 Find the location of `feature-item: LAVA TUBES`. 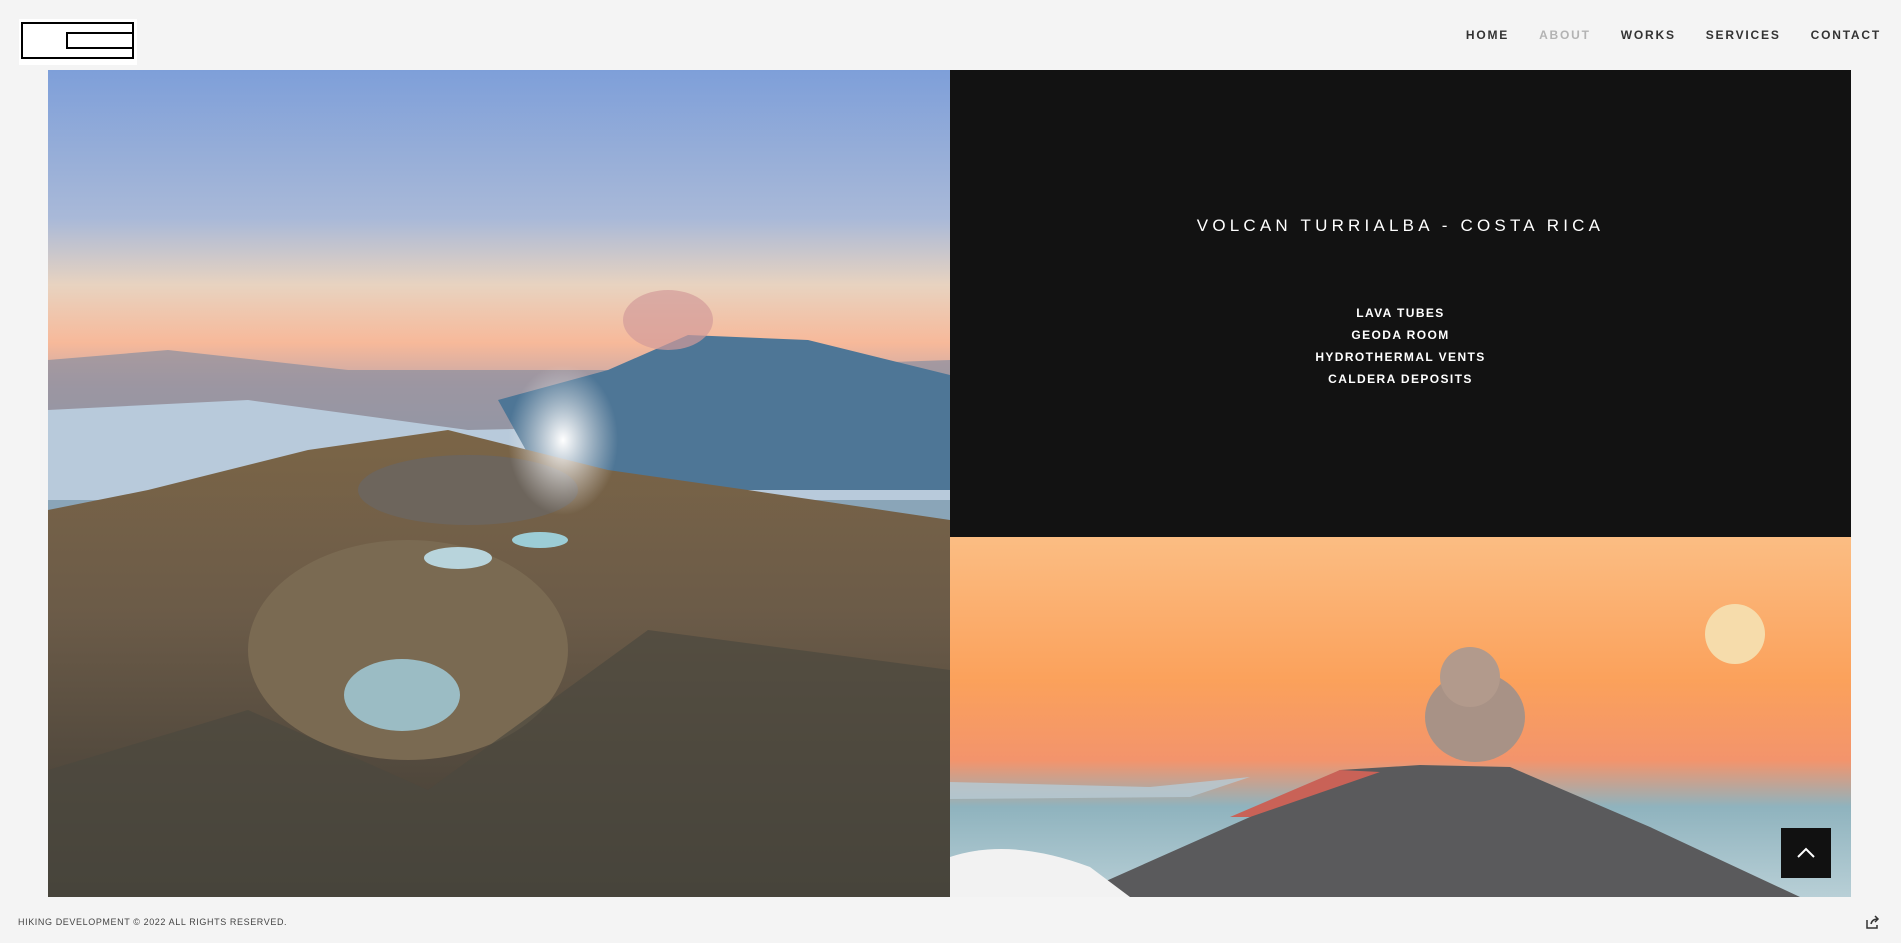

feature-item: LAVA TUBES is located at coordinates (1400, 313).